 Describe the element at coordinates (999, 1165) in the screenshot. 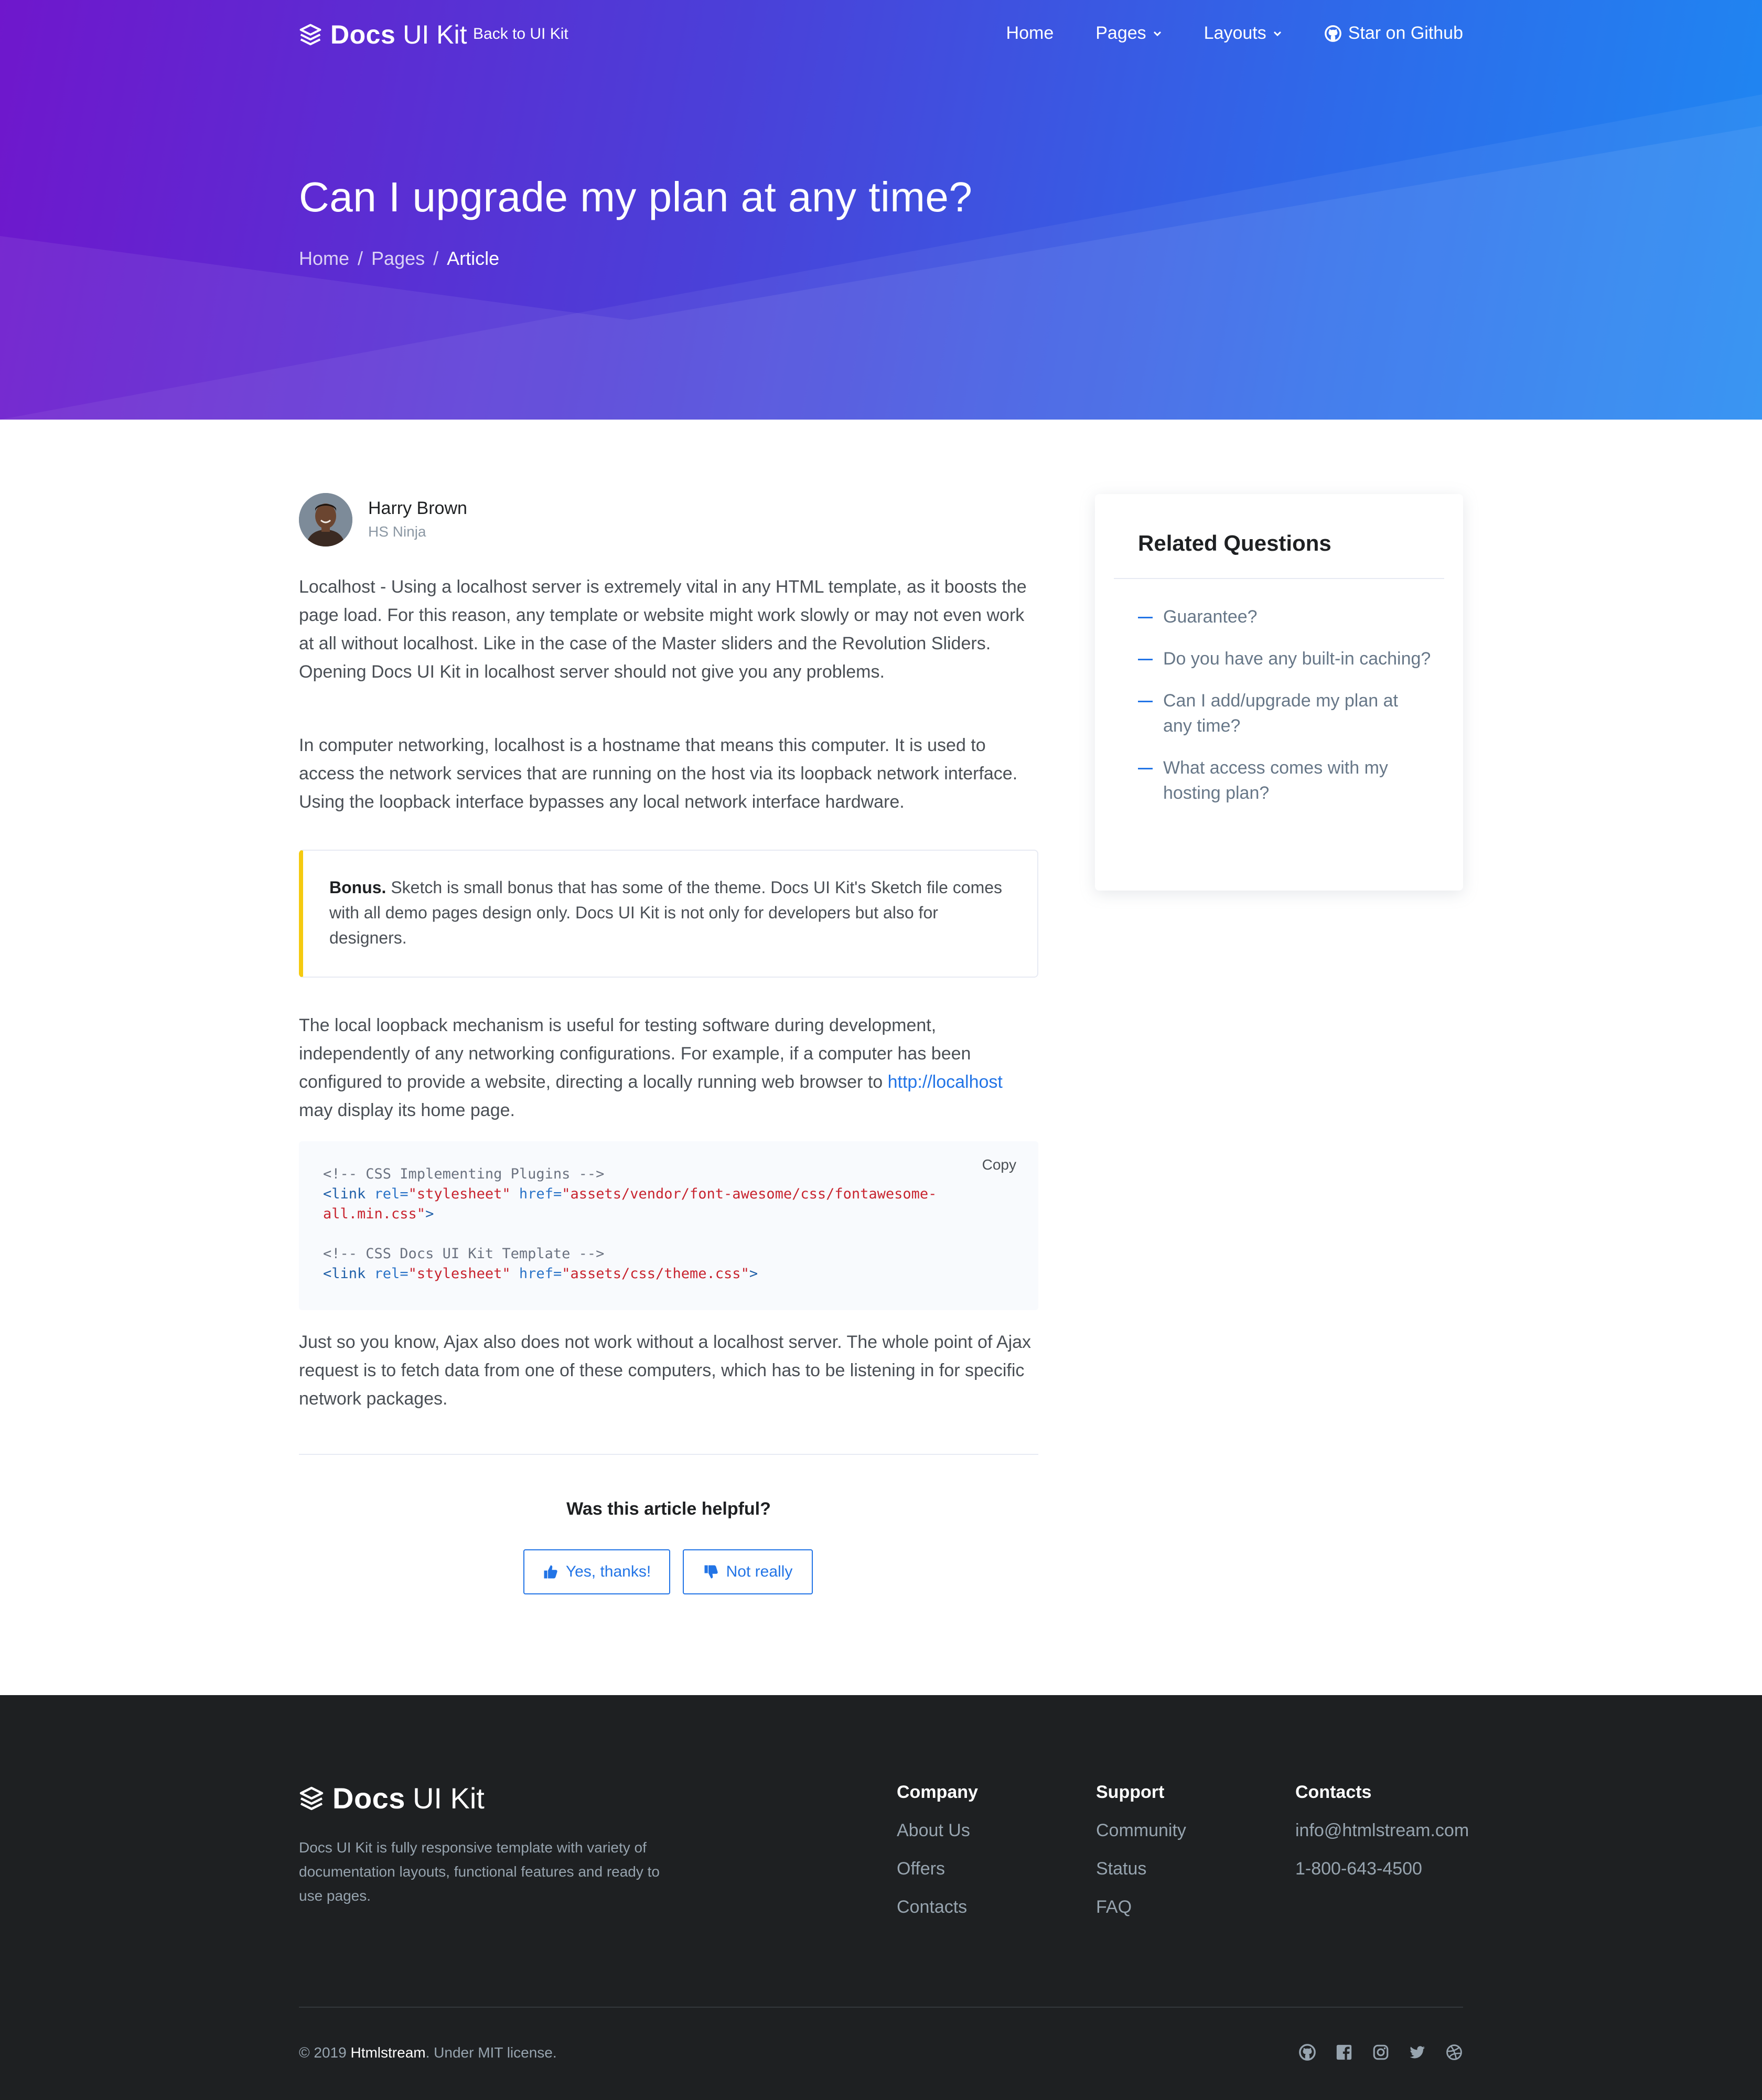

I see `copy-code-button: Copy` at that location.